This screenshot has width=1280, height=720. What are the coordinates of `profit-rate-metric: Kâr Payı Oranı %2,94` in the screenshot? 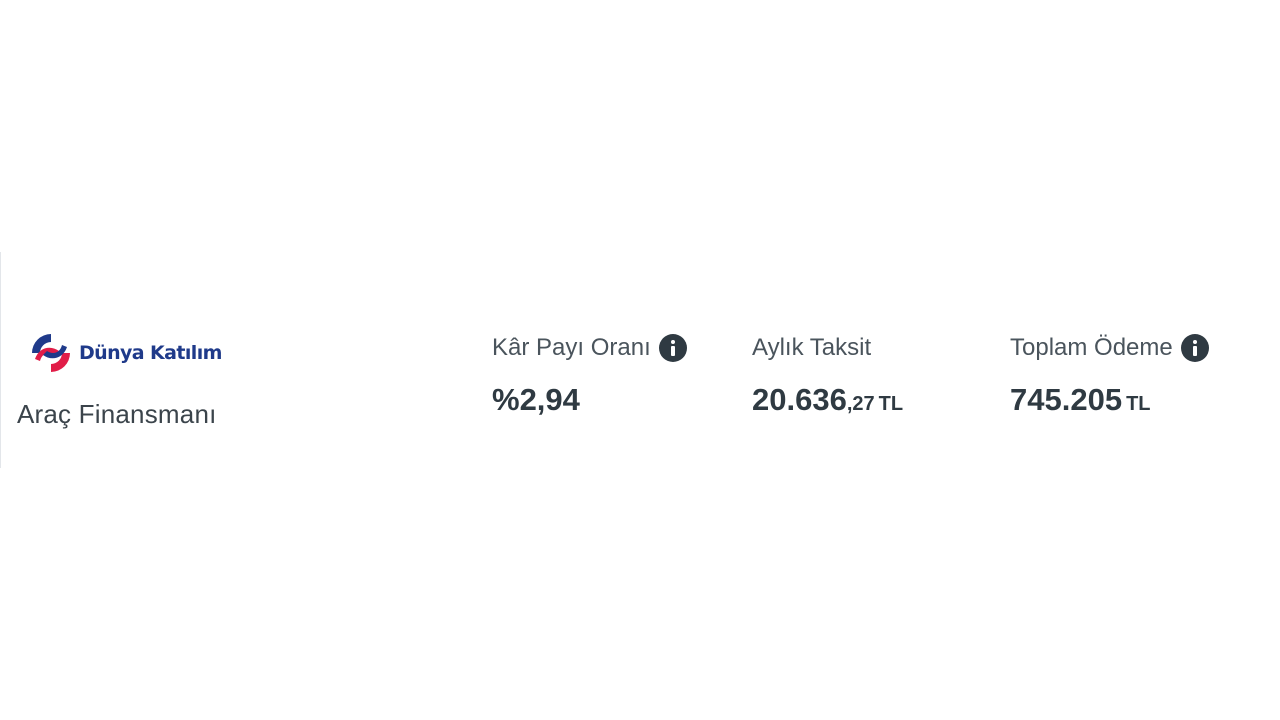 It's located at (589, 374).